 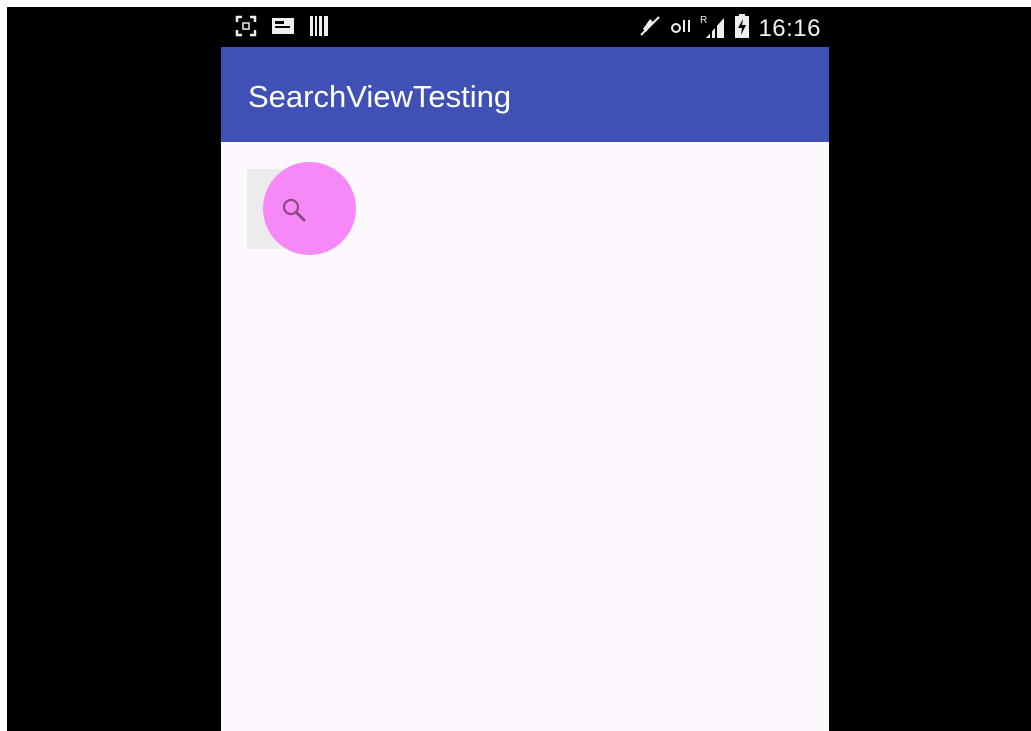 What do you see at coordinates (703, 20) in the screenshot?
I see `svg-text: R` at bounding box center [703, 20].